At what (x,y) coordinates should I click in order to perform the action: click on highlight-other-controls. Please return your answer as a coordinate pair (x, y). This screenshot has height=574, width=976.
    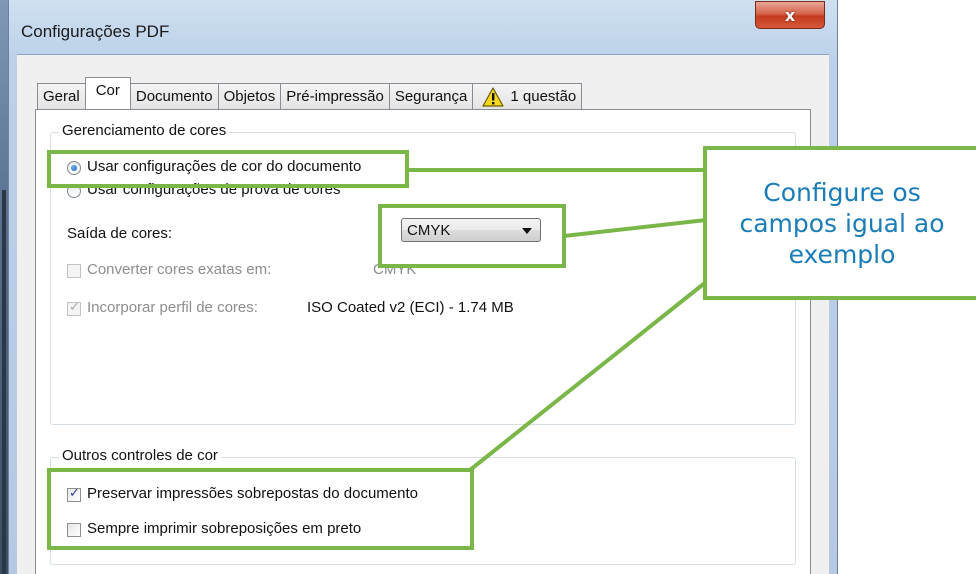
    Looking at the image, I should click on (260, 509).